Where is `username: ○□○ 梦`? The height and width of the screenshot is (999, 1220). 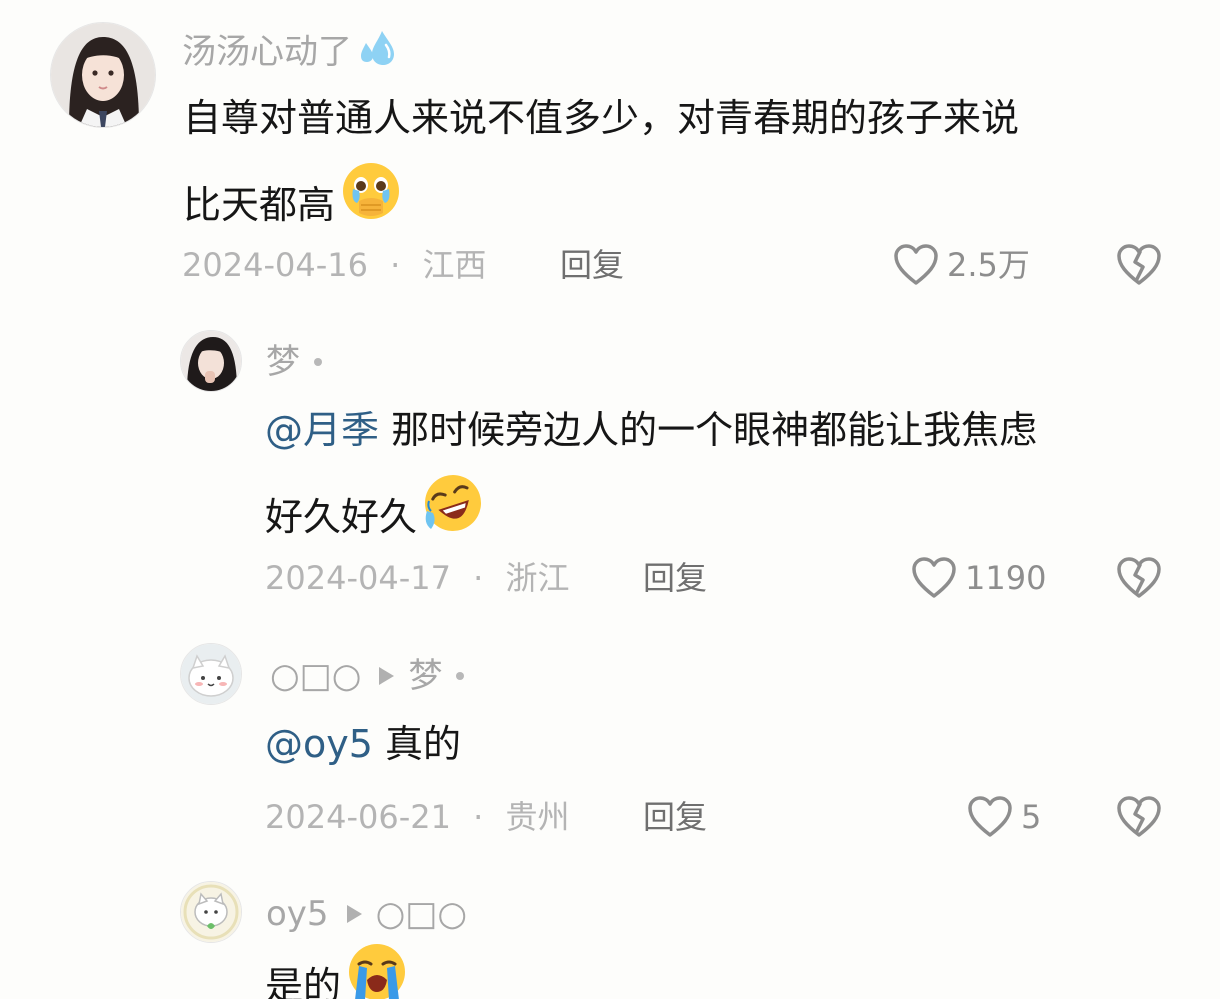 username: ○□○ 梦 is located at coordinates (367, 676).